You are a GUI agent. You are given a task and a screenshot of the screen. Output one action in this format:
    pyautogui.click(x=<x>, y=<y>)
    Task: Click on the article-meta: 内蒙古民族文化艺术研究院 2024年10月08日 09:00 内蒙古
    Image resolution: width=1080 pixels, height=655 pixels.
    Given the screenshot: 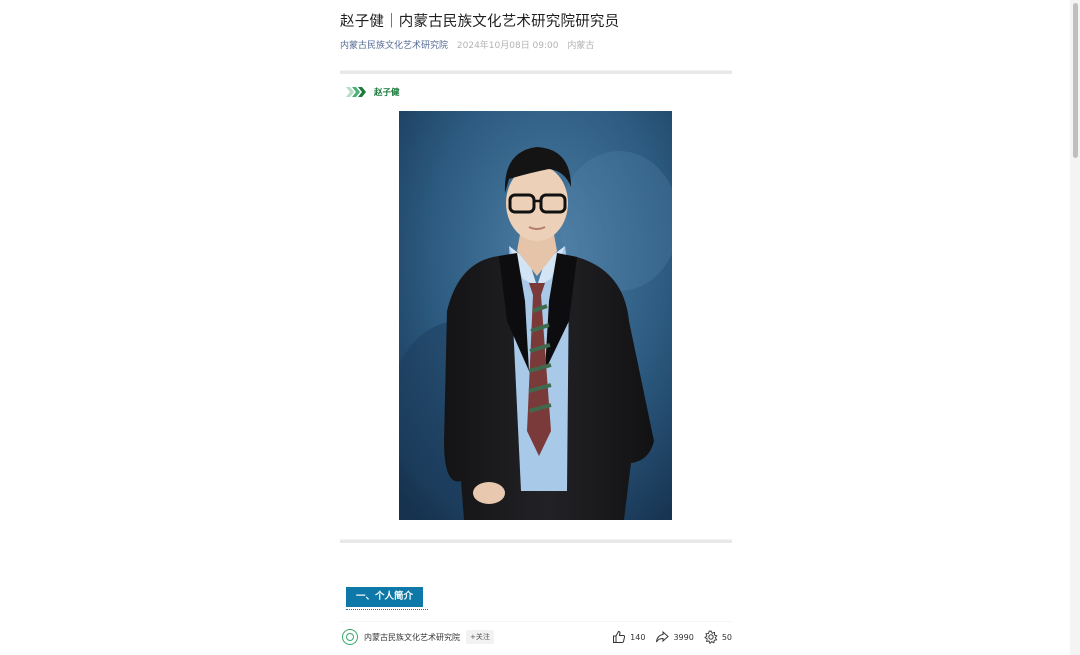 What is the action you would take?
    pyautogui.click(x=467, y=44)
    